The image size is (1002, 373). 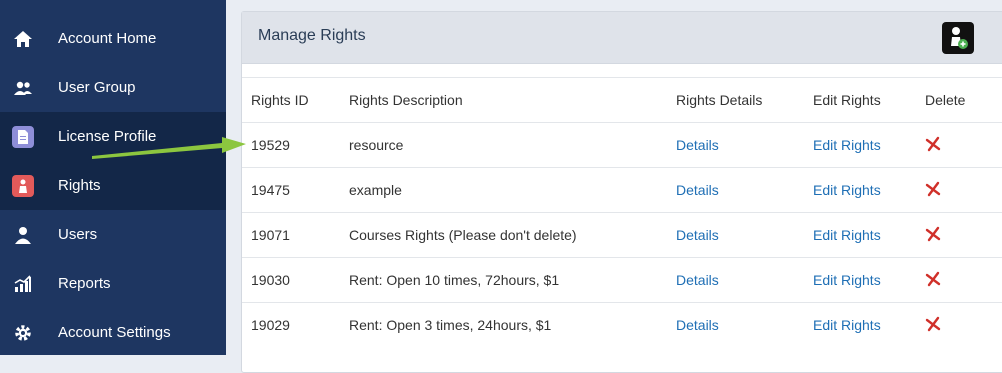 I want to click on rights-id: 19529, so click(x=295, y=145).